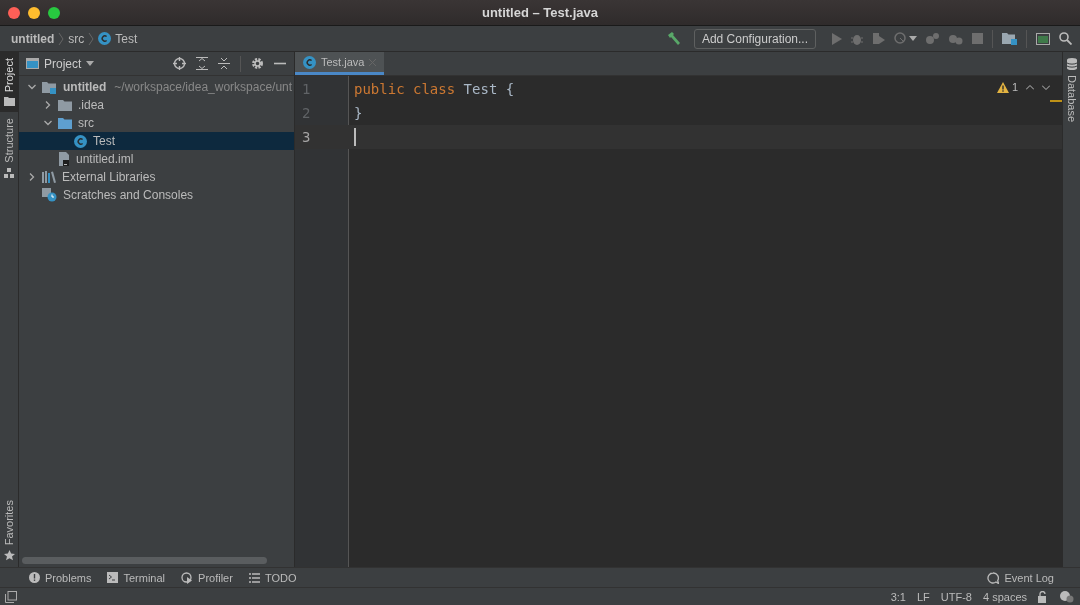 This screenshot has height=605, width=1080. I want to click on file-icon, so click(64, 159).